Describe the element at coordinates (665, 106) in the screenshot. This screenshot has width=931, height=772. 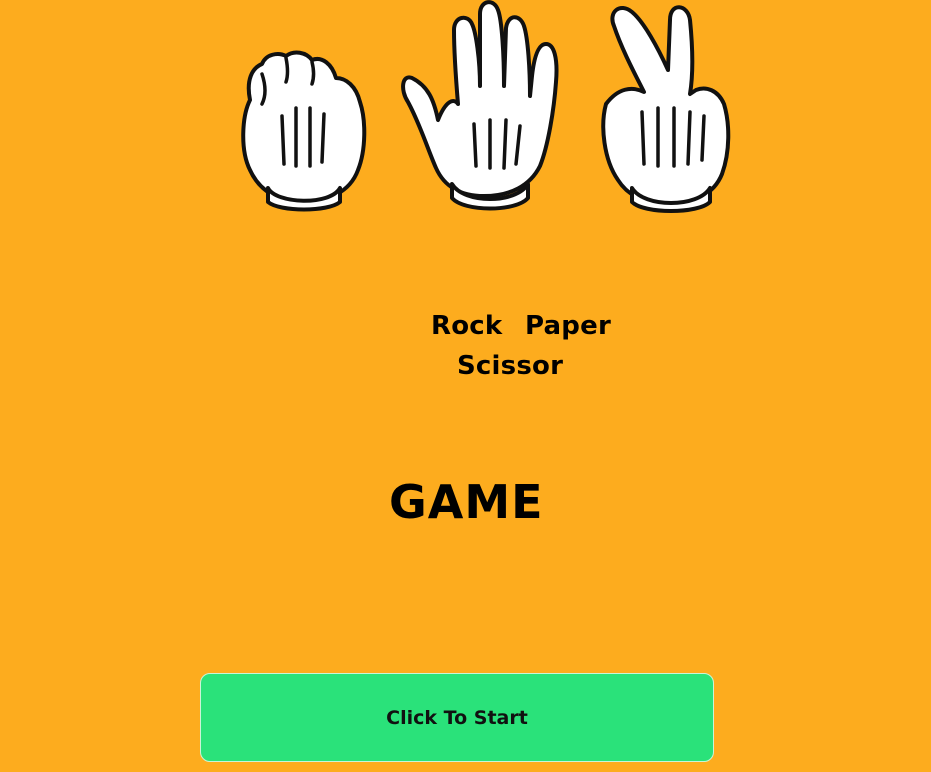
I see `scissor-hand-icon` at that location.